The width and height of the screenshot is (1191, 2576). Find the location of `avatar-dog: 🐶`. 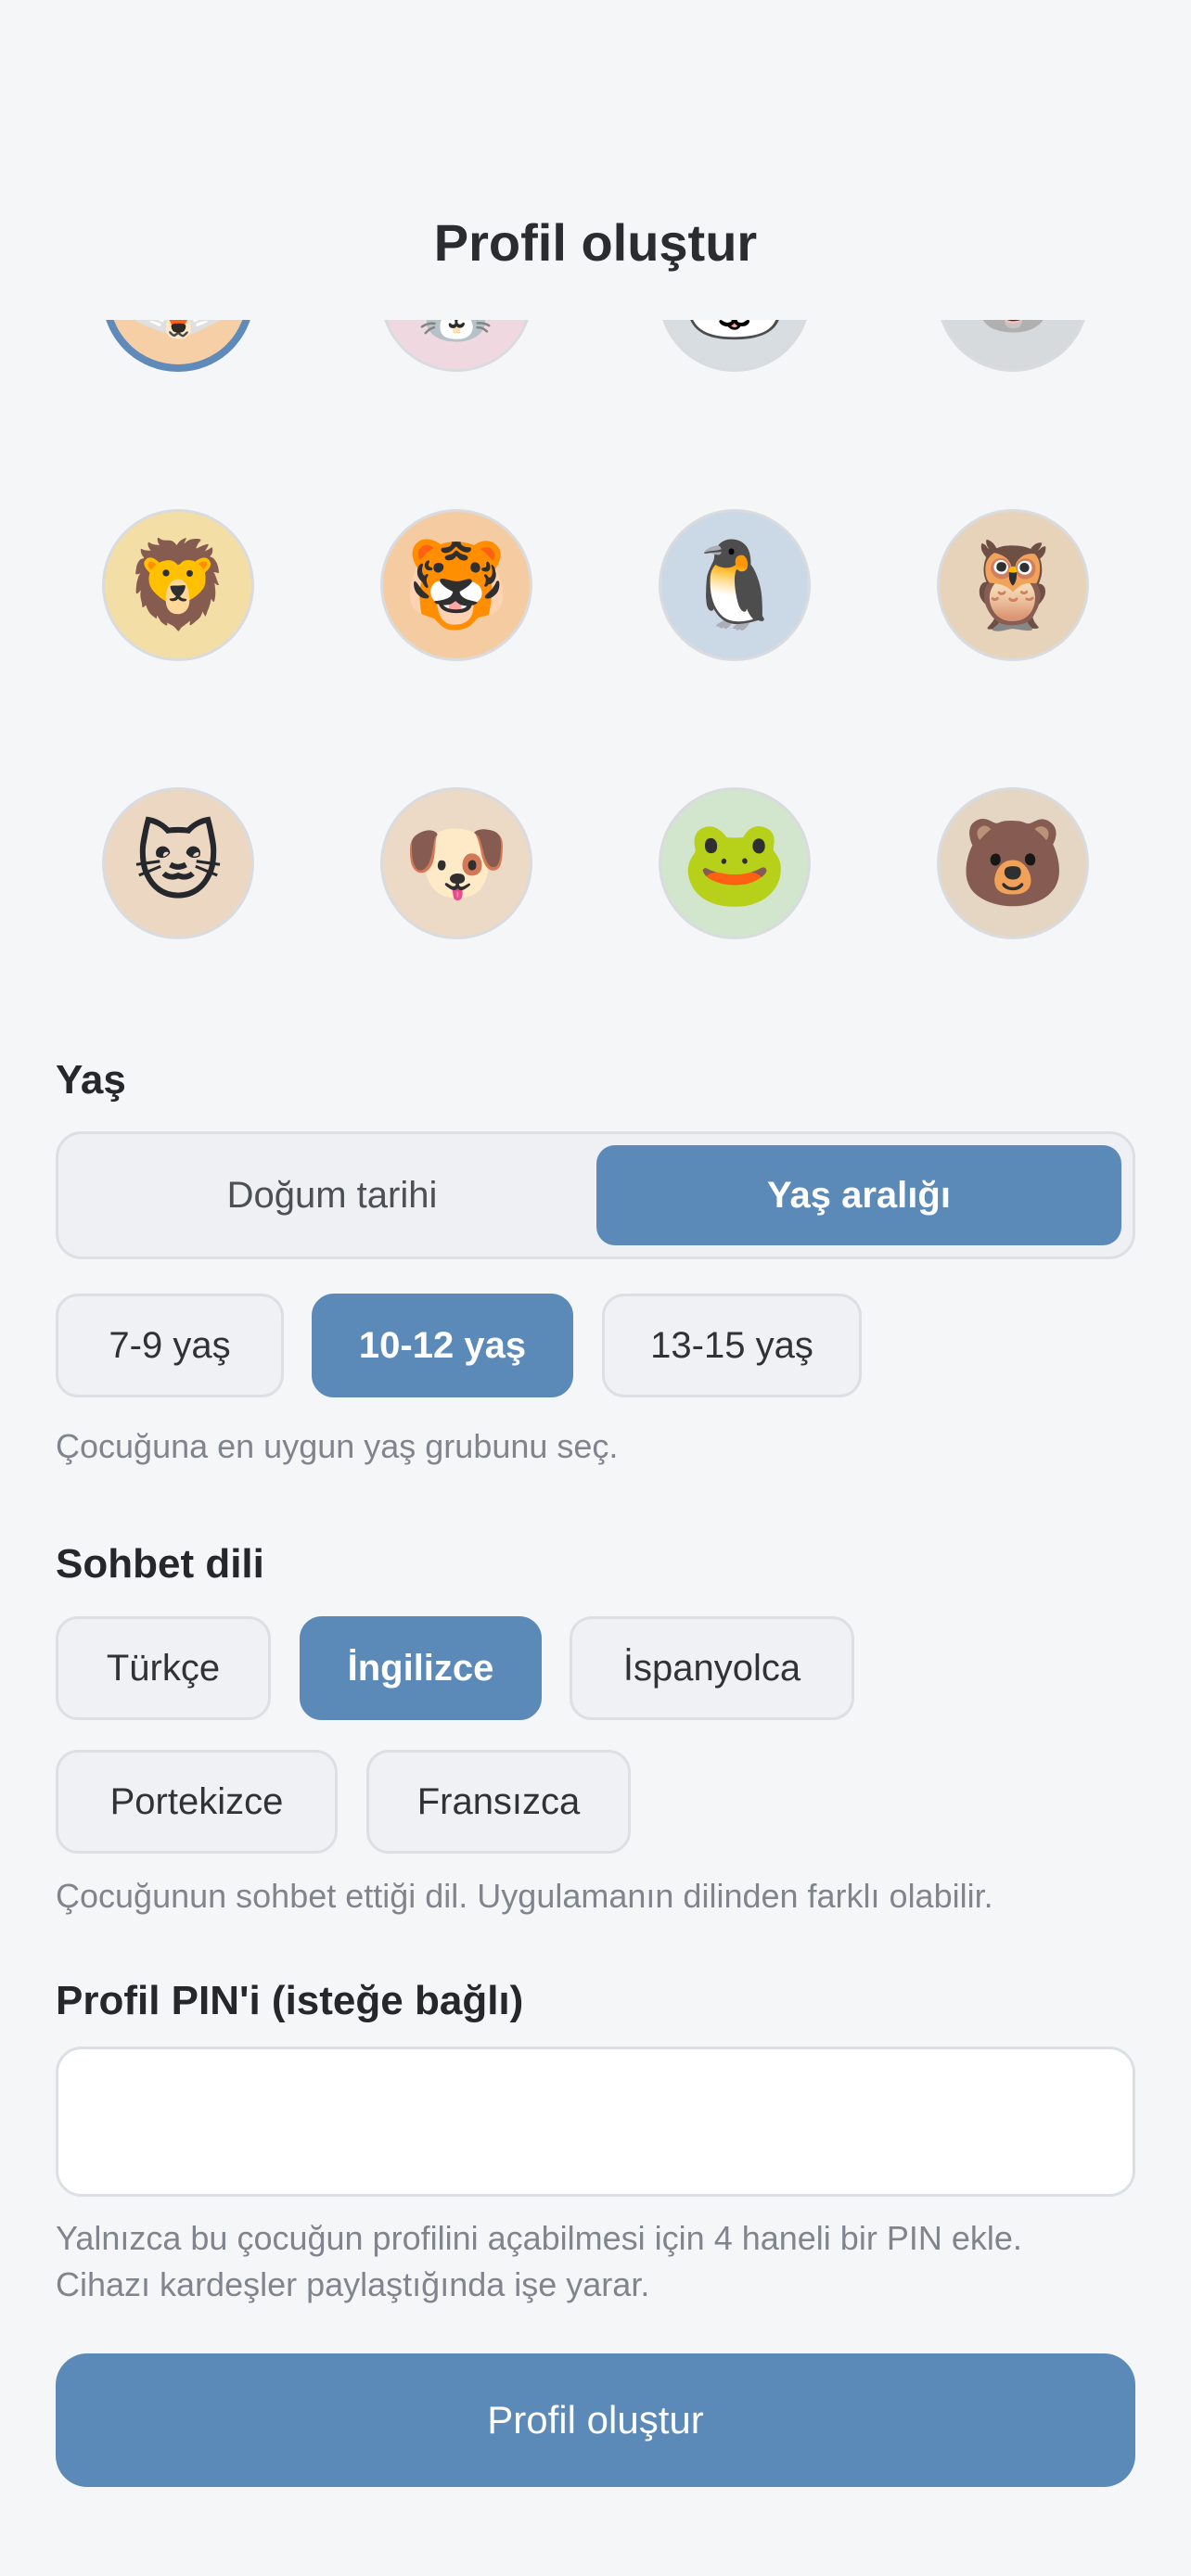

avatar-dog: 🐶 is located at coordinates (456, 863).